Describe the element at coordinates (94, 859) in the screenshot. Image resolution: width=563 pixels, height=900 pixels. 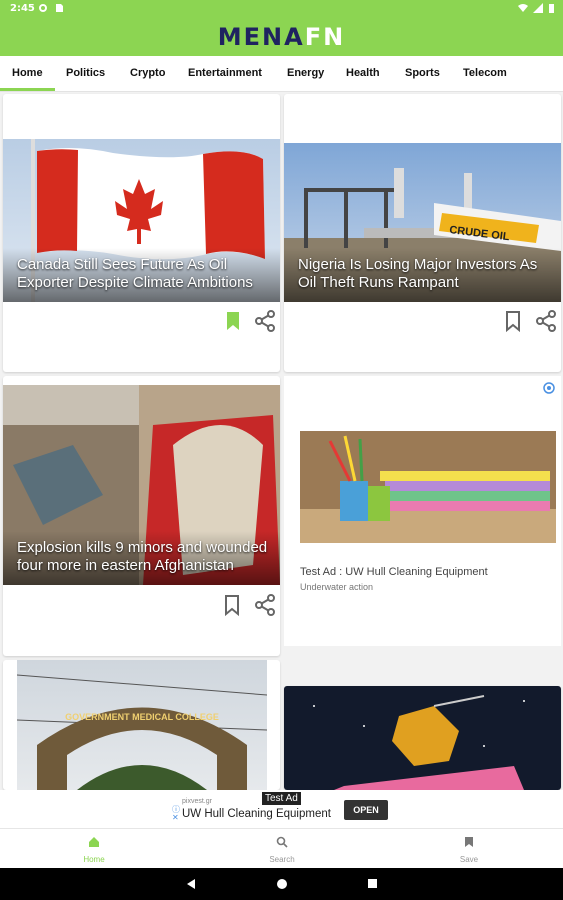
I see `nav-home-label: Home` at that location.